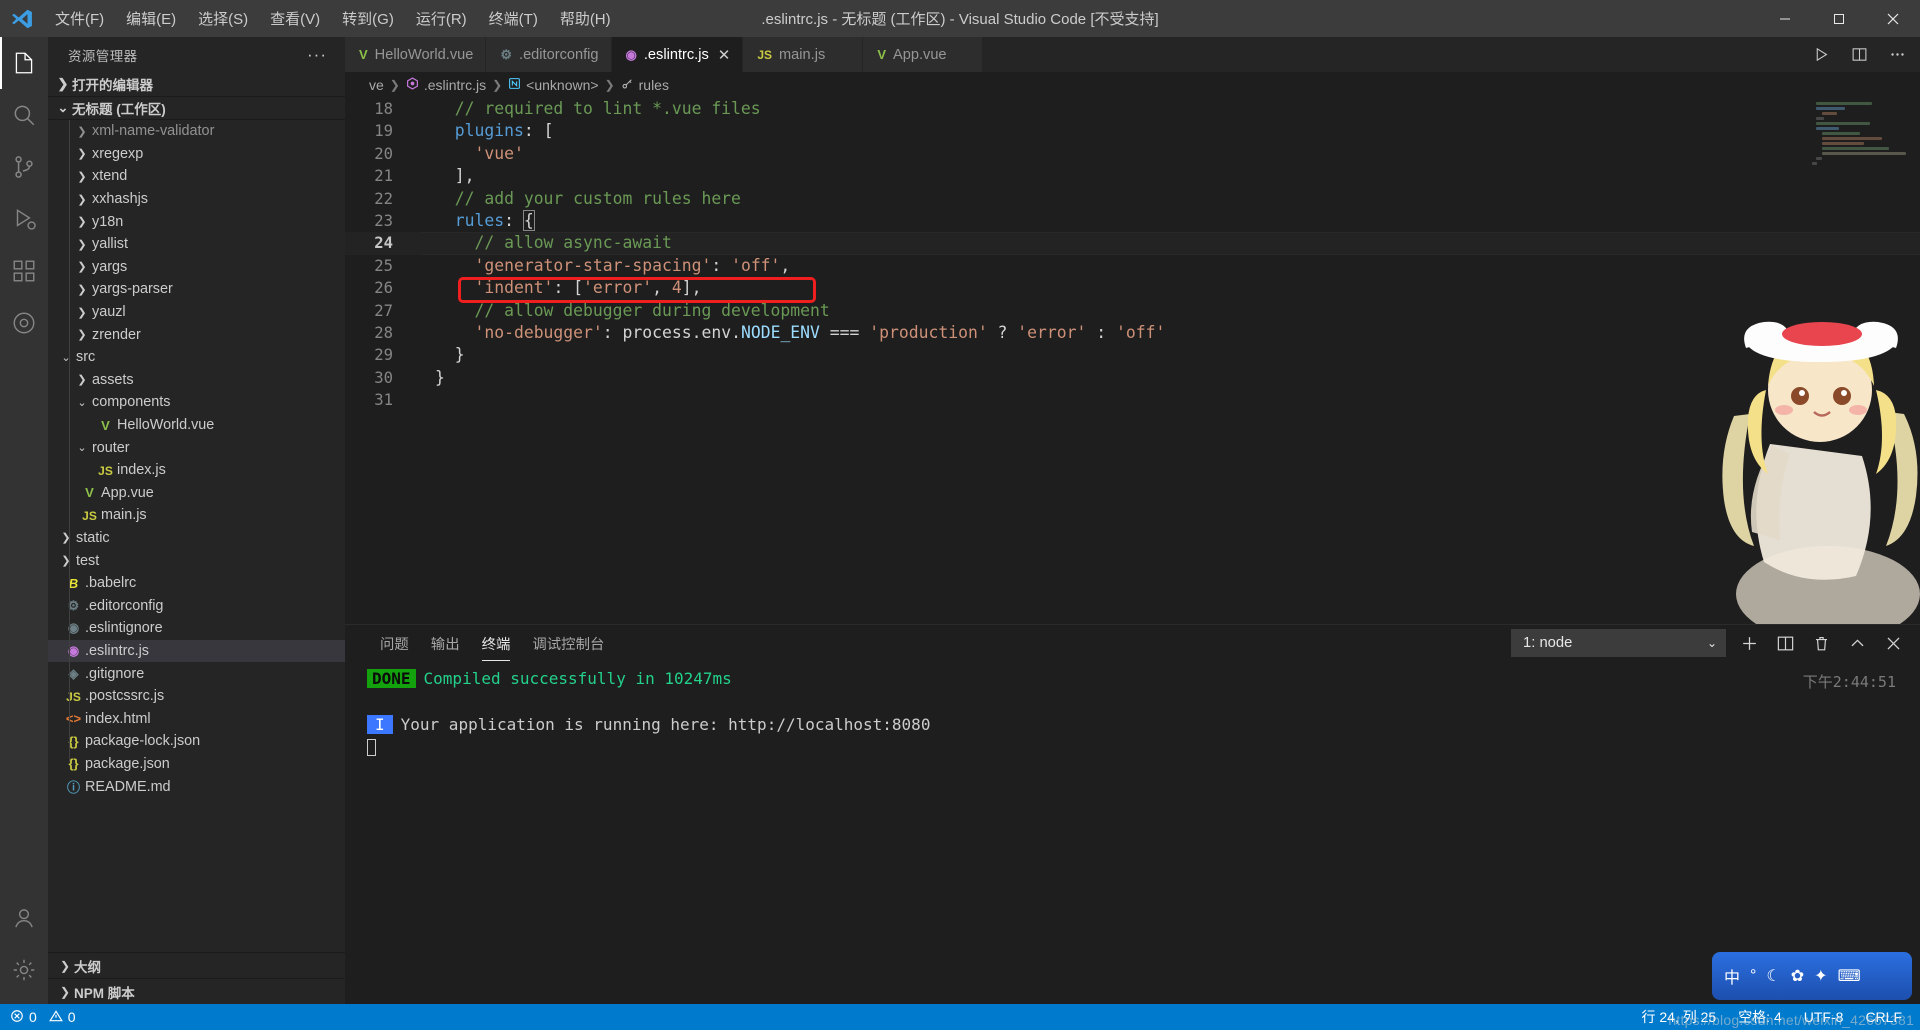 This screenshot has height=1030, width=1920. What do you see at coordinates (645, 85) in the screenshot?
I see `breadcrumb-item-symbol-rules: rules` at bounding box center [645, 85].